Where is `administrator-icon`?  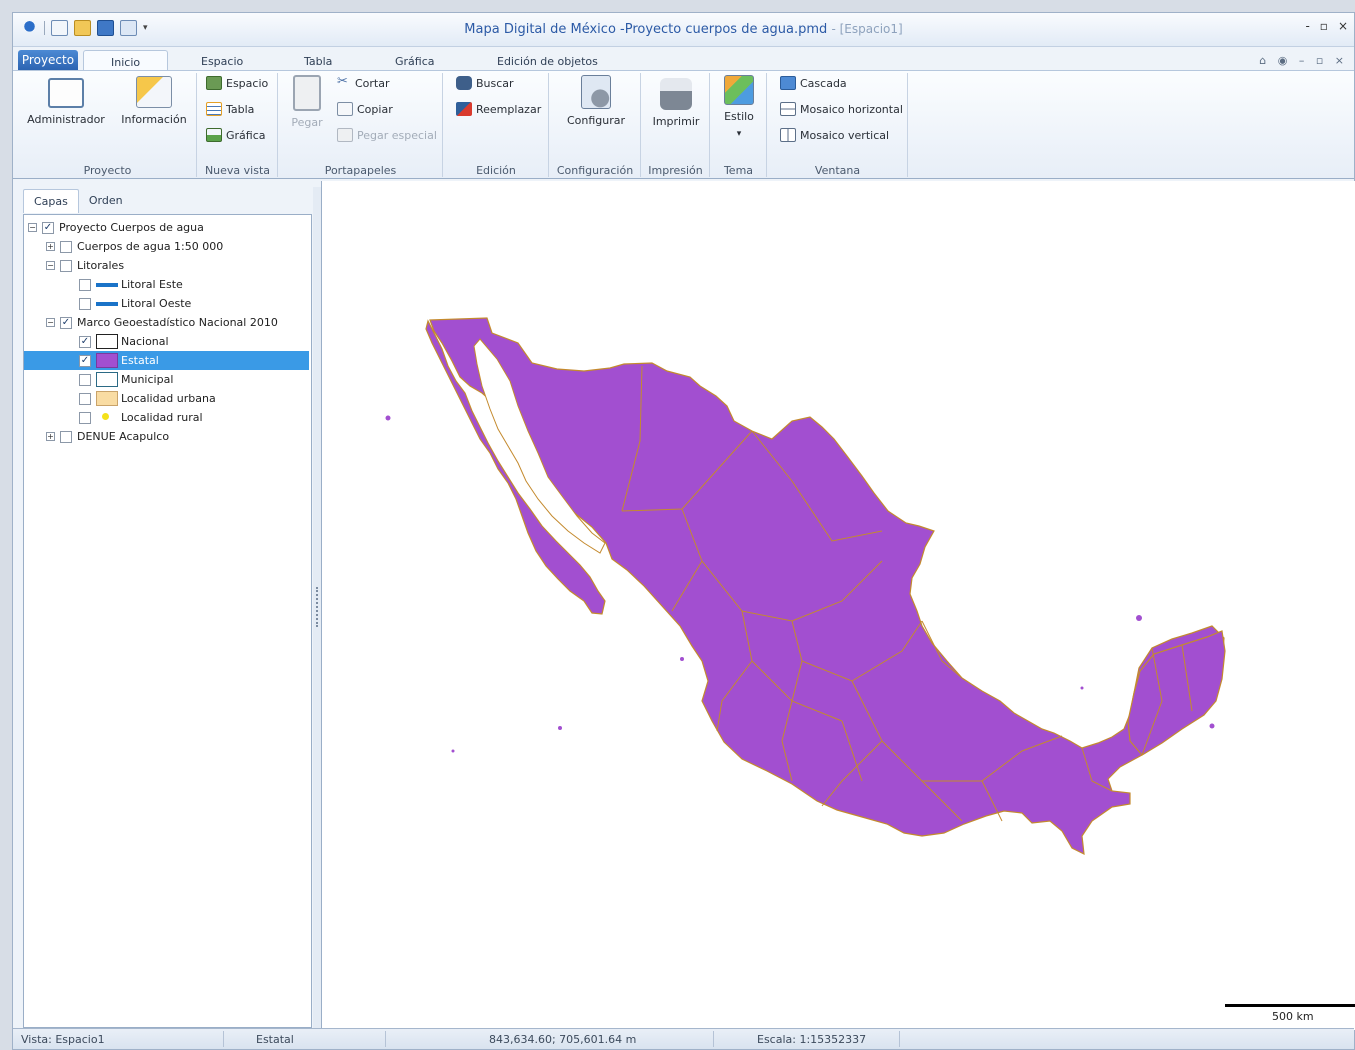 administrator-icon is located at coordinates (66, 93).